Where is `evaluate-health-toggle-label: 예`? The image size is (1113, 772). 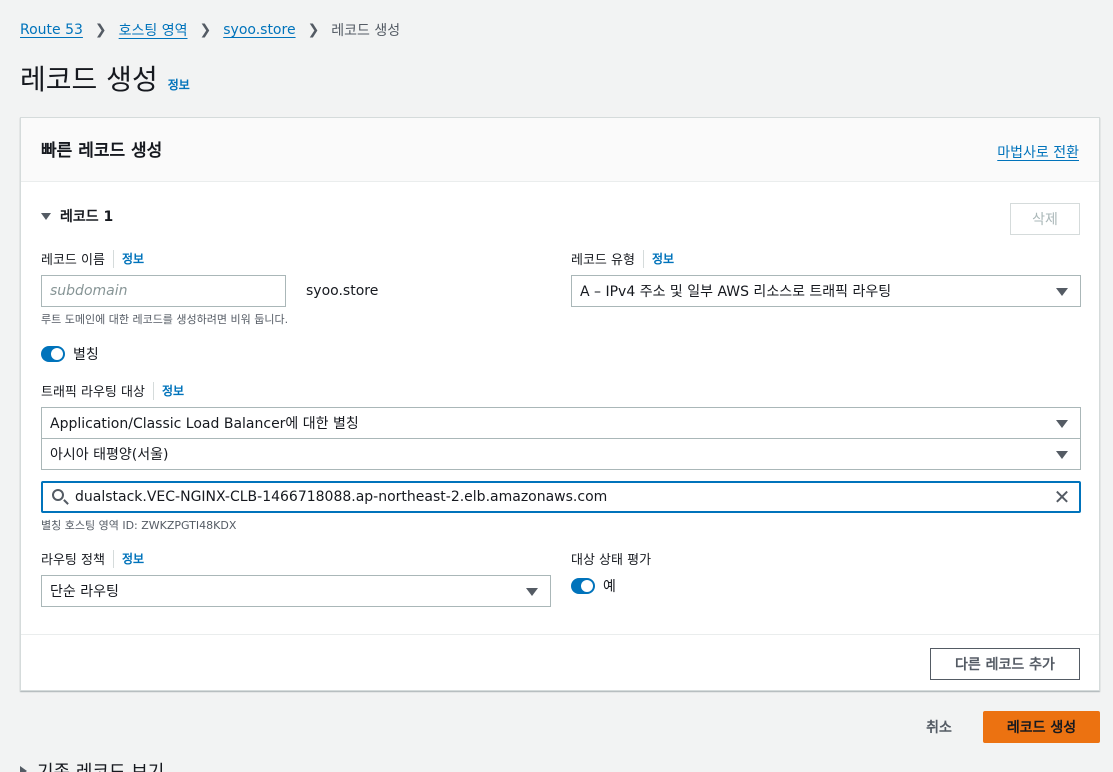 evaluate-health-toggle-label: 예 is located at coordinates (609, 587).